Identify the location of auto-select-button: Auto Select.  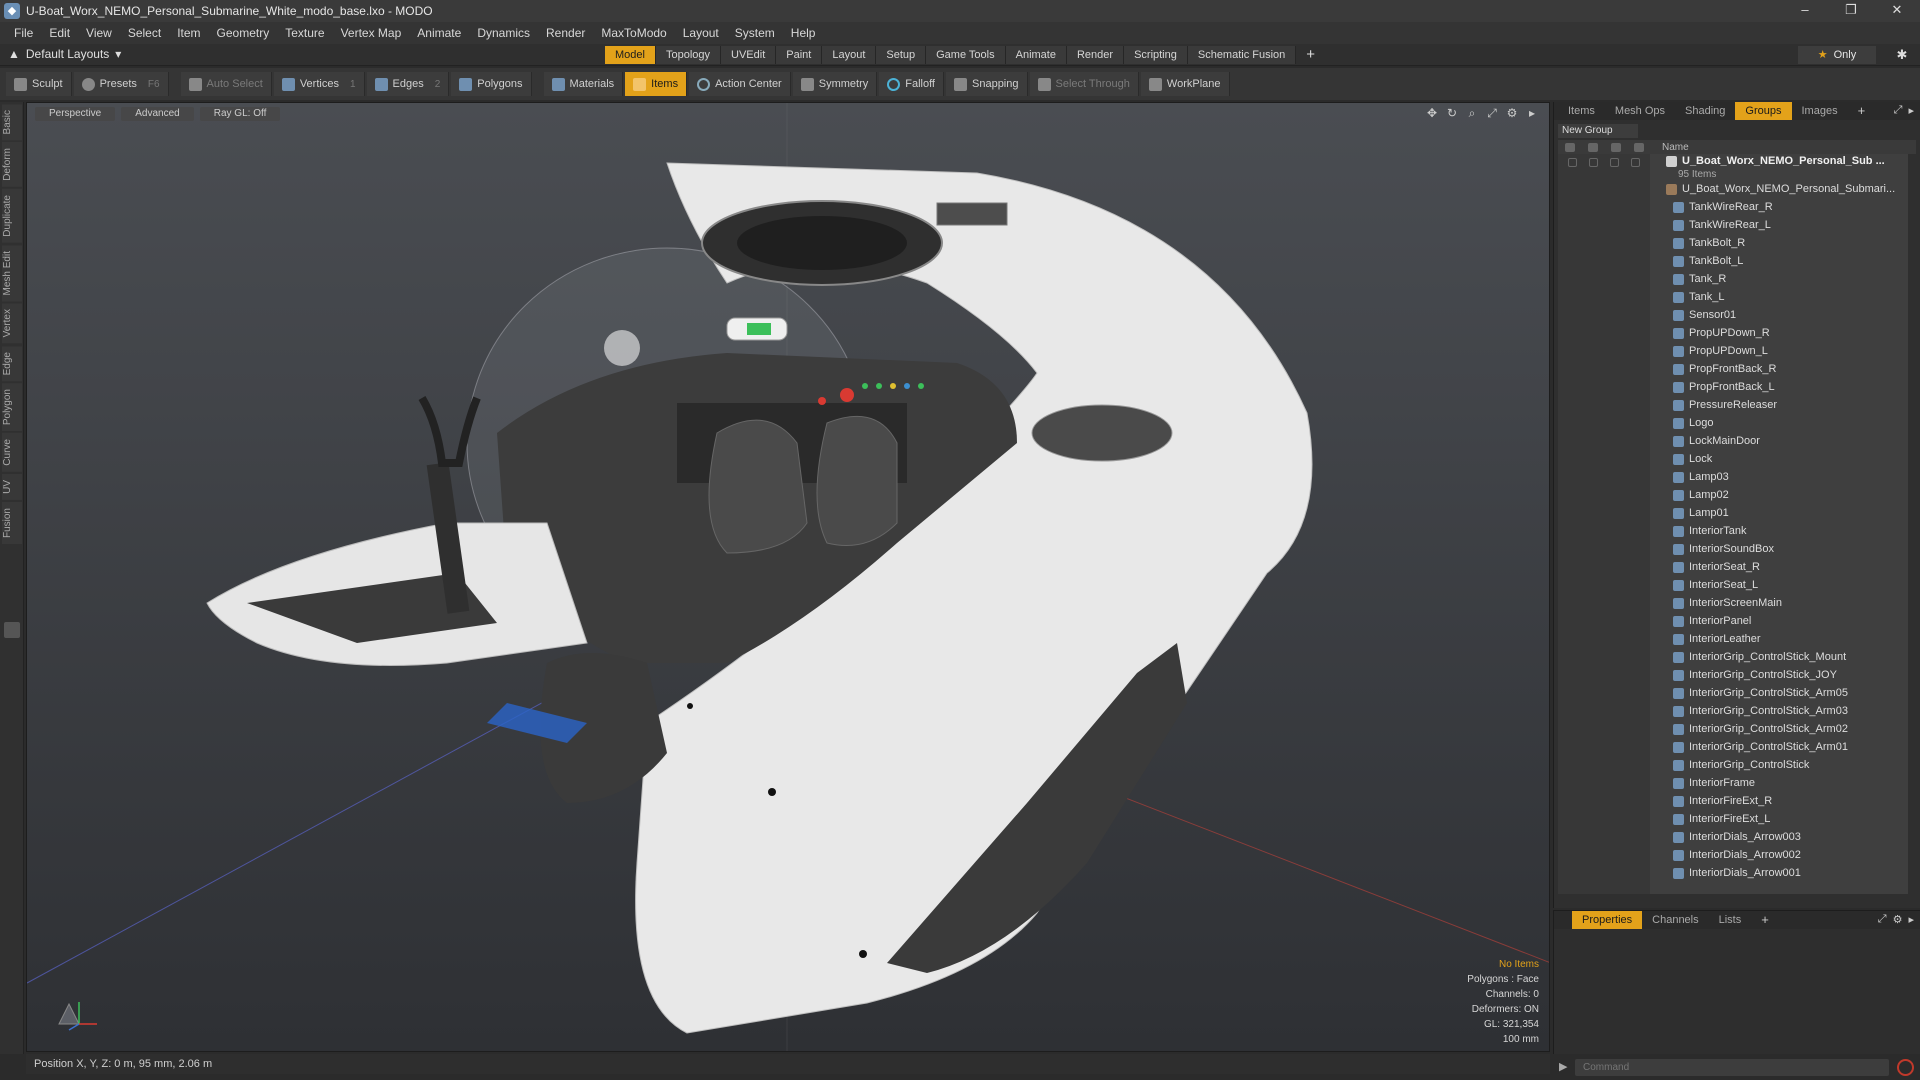
(226, 84).